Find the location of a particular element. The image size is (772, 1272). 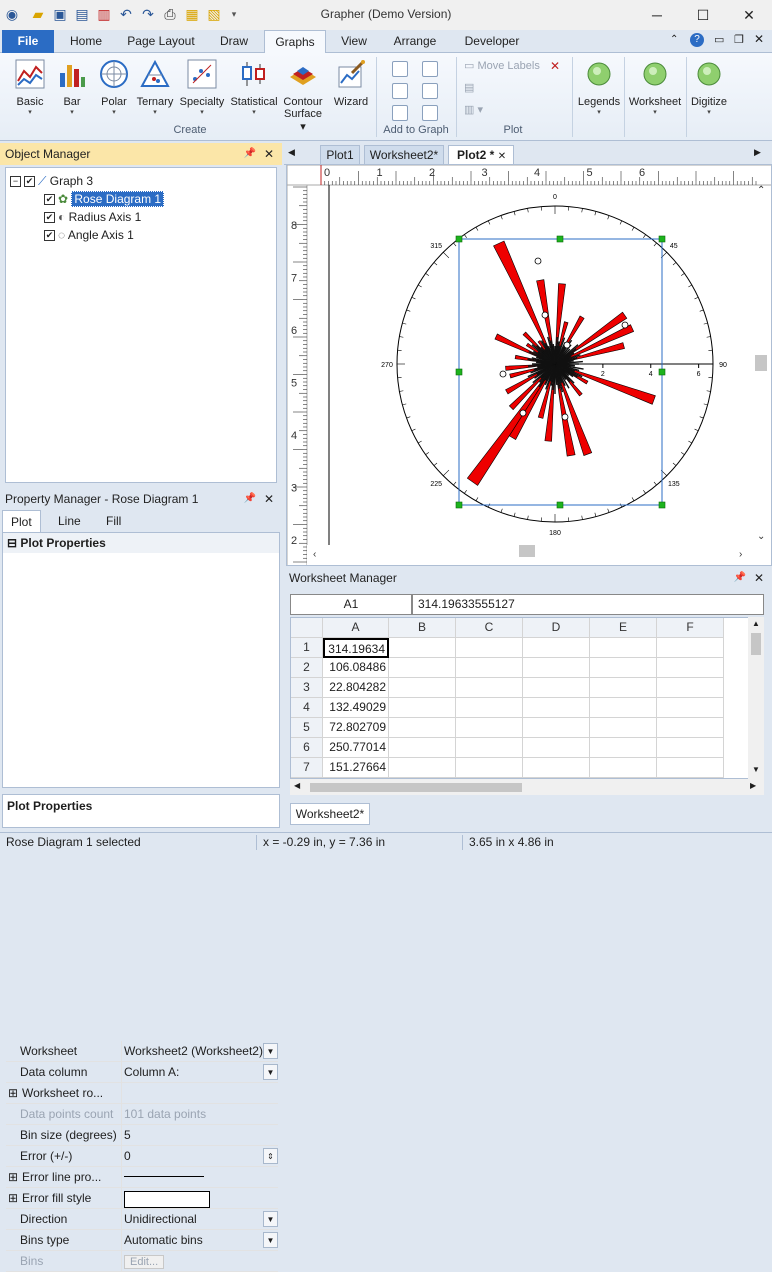

property-value: 0 is located at coordinates (199, 1156).